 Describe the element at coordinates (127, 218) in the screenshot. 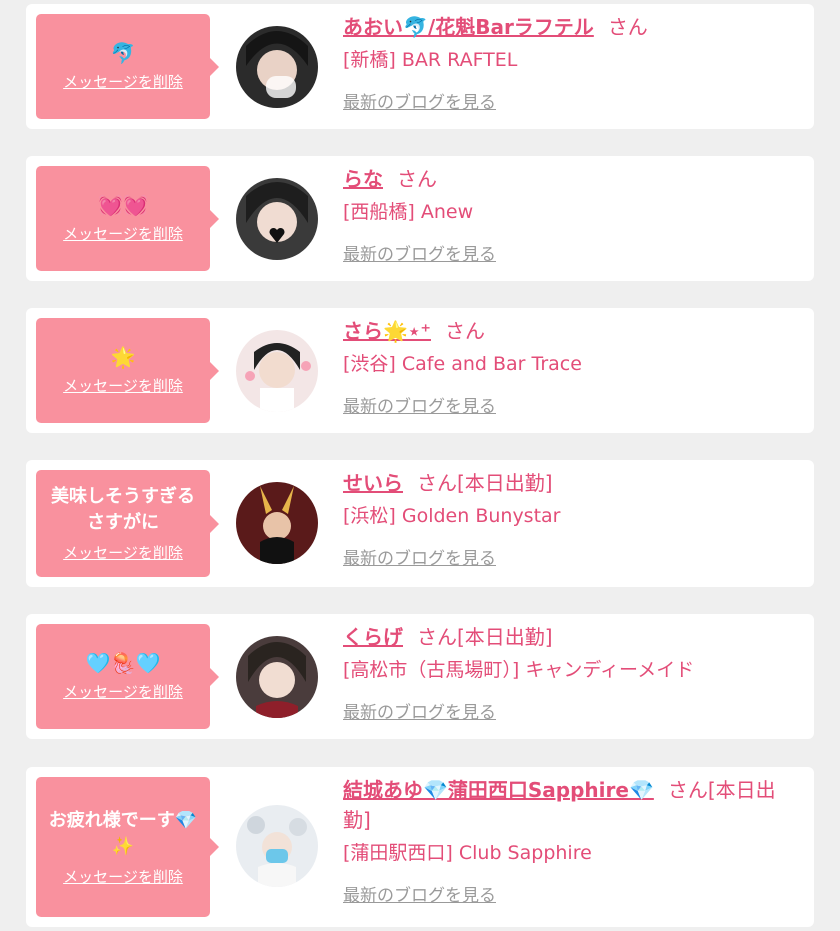

I see `message-bubble: 💓💓 メッセージを削除` at that location.